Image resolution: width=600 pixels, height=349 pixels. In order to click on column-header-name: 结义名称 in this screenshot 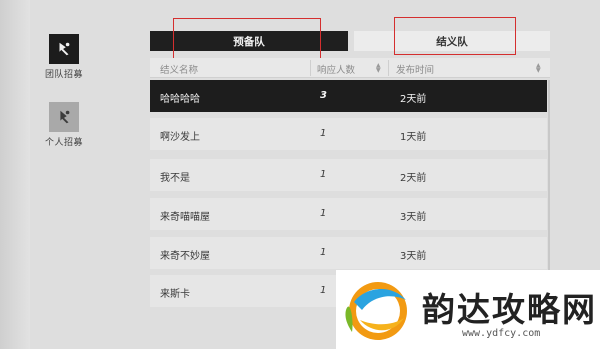, I will do `click(179, 70)`.